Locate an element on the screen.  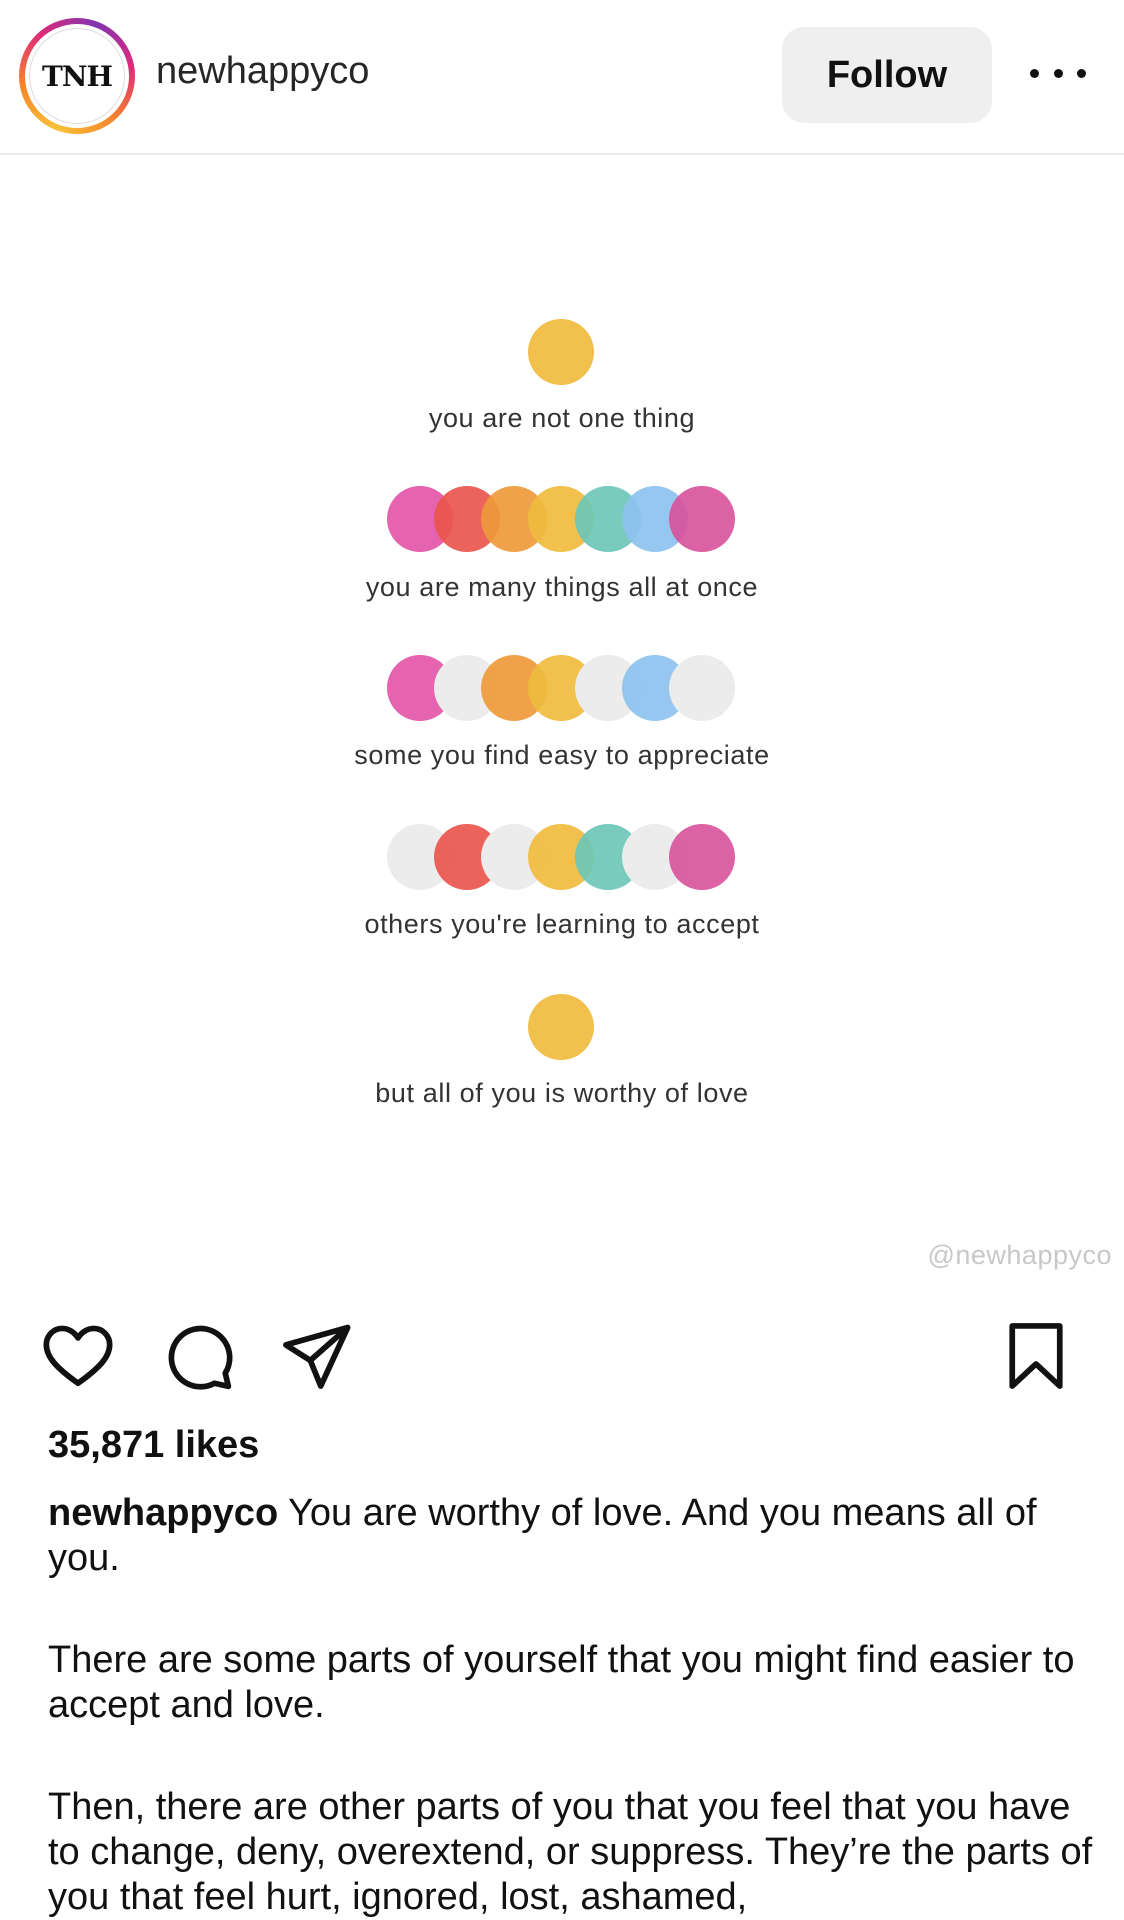
avatar-logo: TNH is located at coordinates (77, 76).